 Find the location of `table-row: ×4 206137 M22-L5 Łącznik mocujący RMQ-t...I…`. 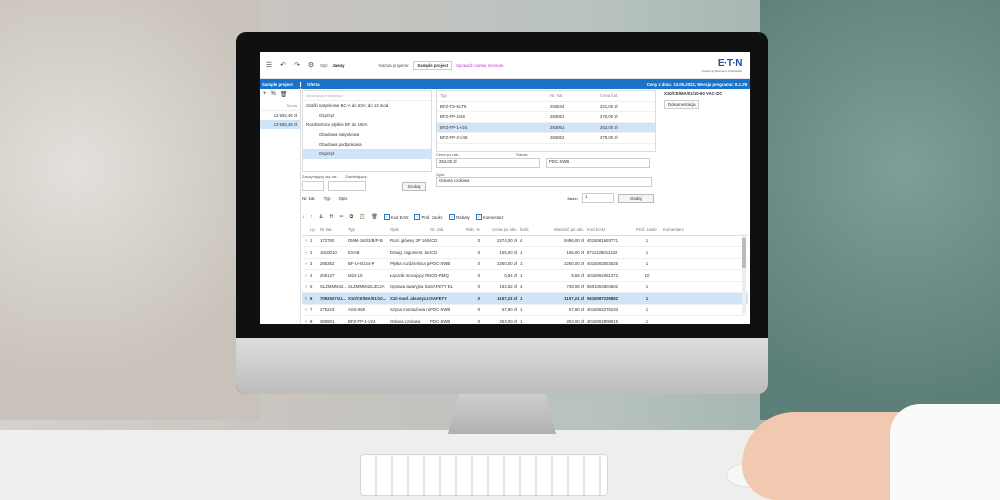

table-row: ×4 206137 M22-L5 Łącznik mocujący RMQ-t...I… is located at coordinates (525, 276).